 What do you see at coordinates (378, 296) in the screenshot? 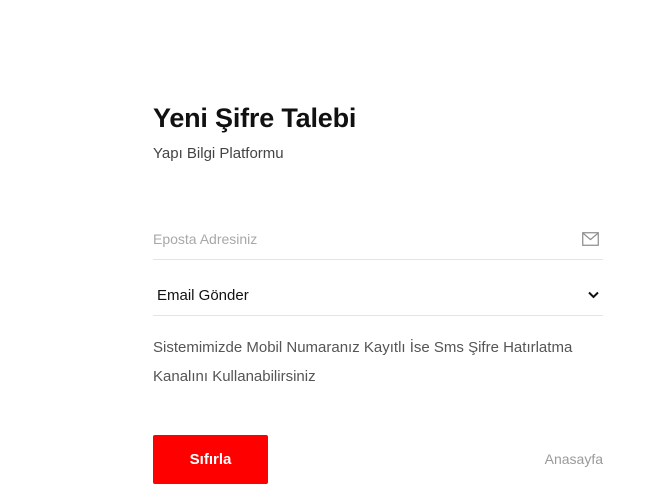
I see `send-method-select: Email Gönder` at bounding box center [378, 296].